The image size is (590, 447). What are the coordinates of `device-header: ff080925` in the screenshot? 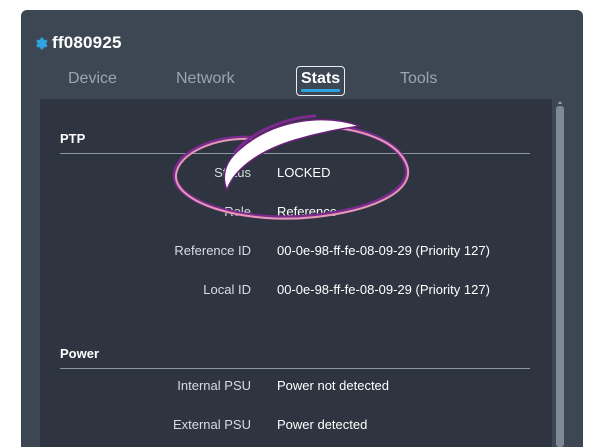 It's located at (77, 43).